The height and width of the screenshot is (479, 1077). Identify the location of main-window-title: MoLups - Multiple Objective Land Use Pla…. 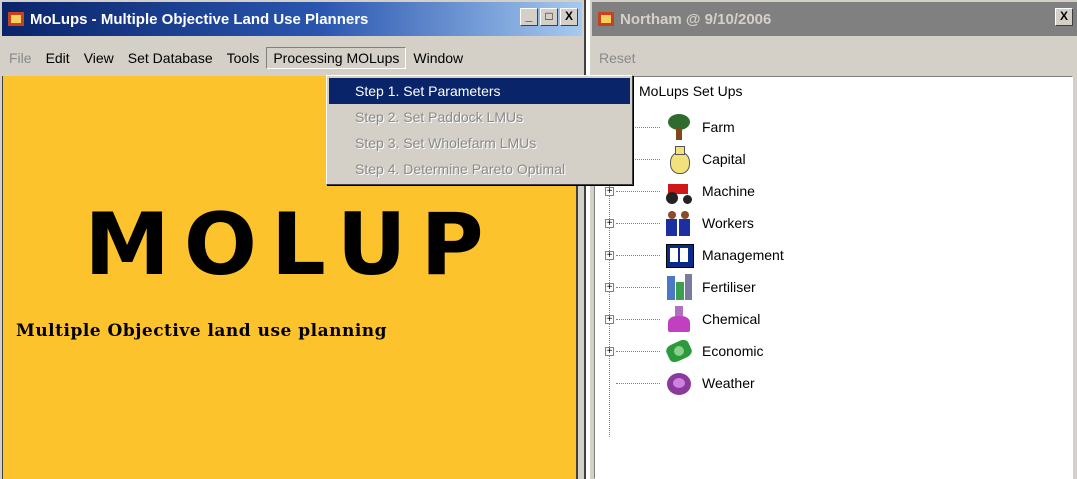
(199, 19).